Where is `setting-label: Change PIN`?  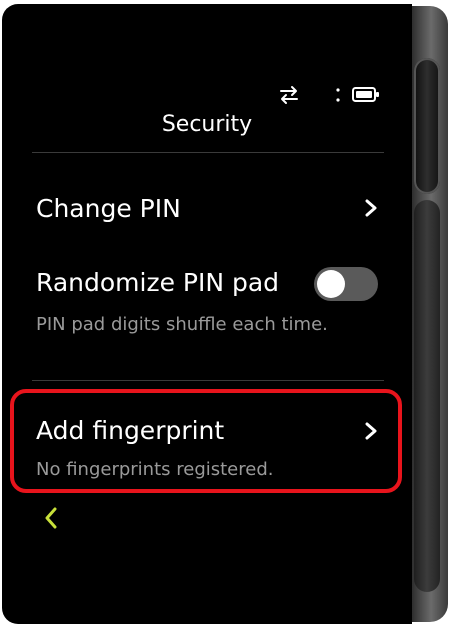
setting-label: Change PIN is located at coordinates (108, 208).